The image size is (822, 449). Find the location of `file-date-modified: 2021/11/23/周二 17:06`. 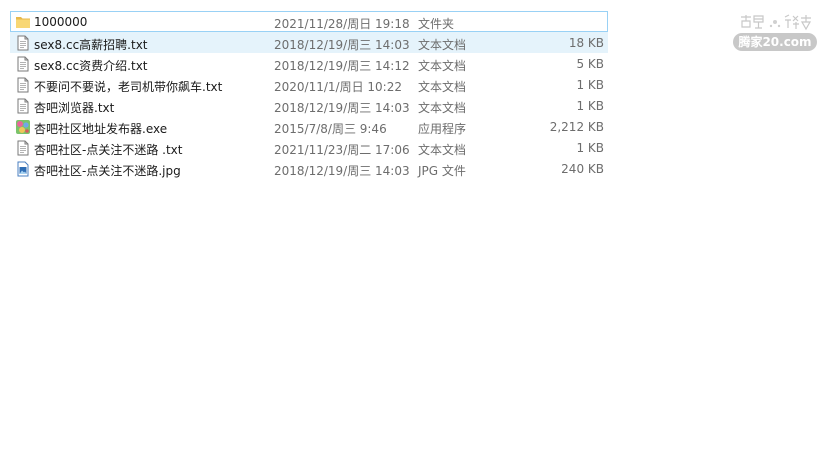

file-date-modified: 2021/11/23/周二 17:06 is located at coordinates (342, 150).